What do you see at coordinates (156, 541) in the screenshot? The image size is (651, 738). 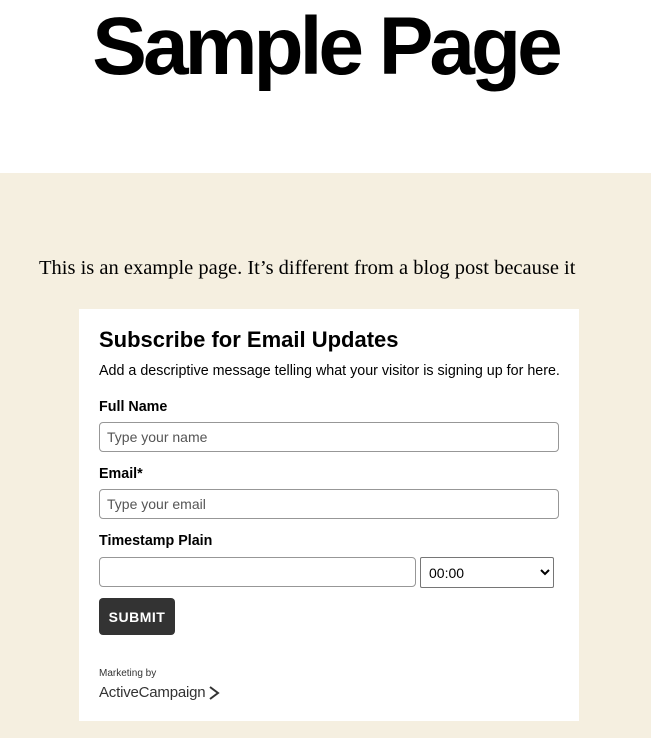 I see `timestamp-label: Timestamp Plain` at bounding box center [156, 541].